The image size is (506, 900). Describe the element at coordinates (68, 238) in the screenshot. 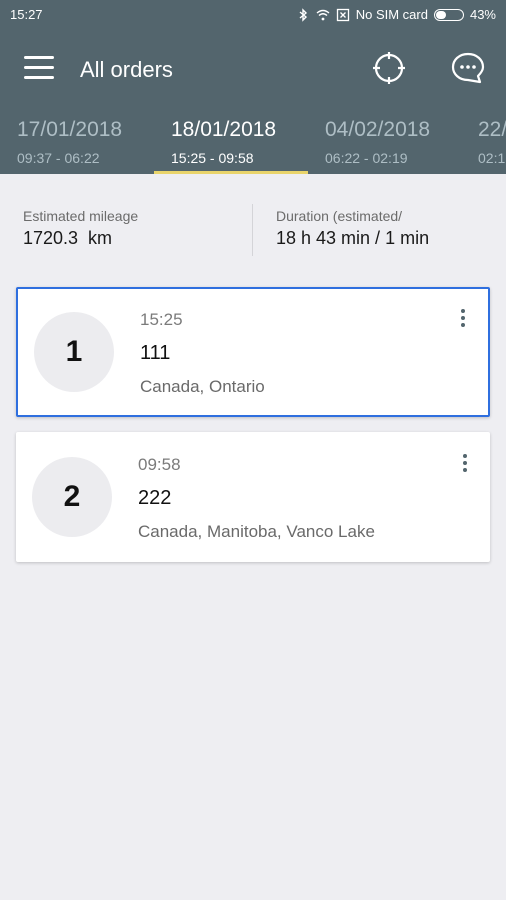

I see `mileage-value: 1720.3 km` at that location.